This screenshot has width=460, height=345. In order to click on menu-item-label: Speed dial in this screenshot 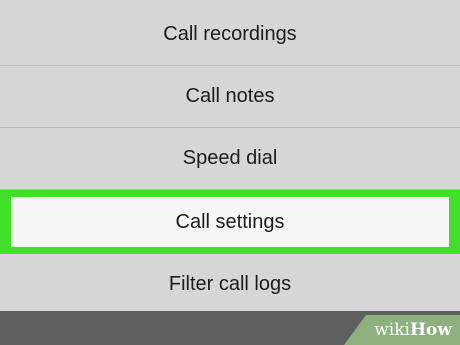, I will do `click(230, 158)`.